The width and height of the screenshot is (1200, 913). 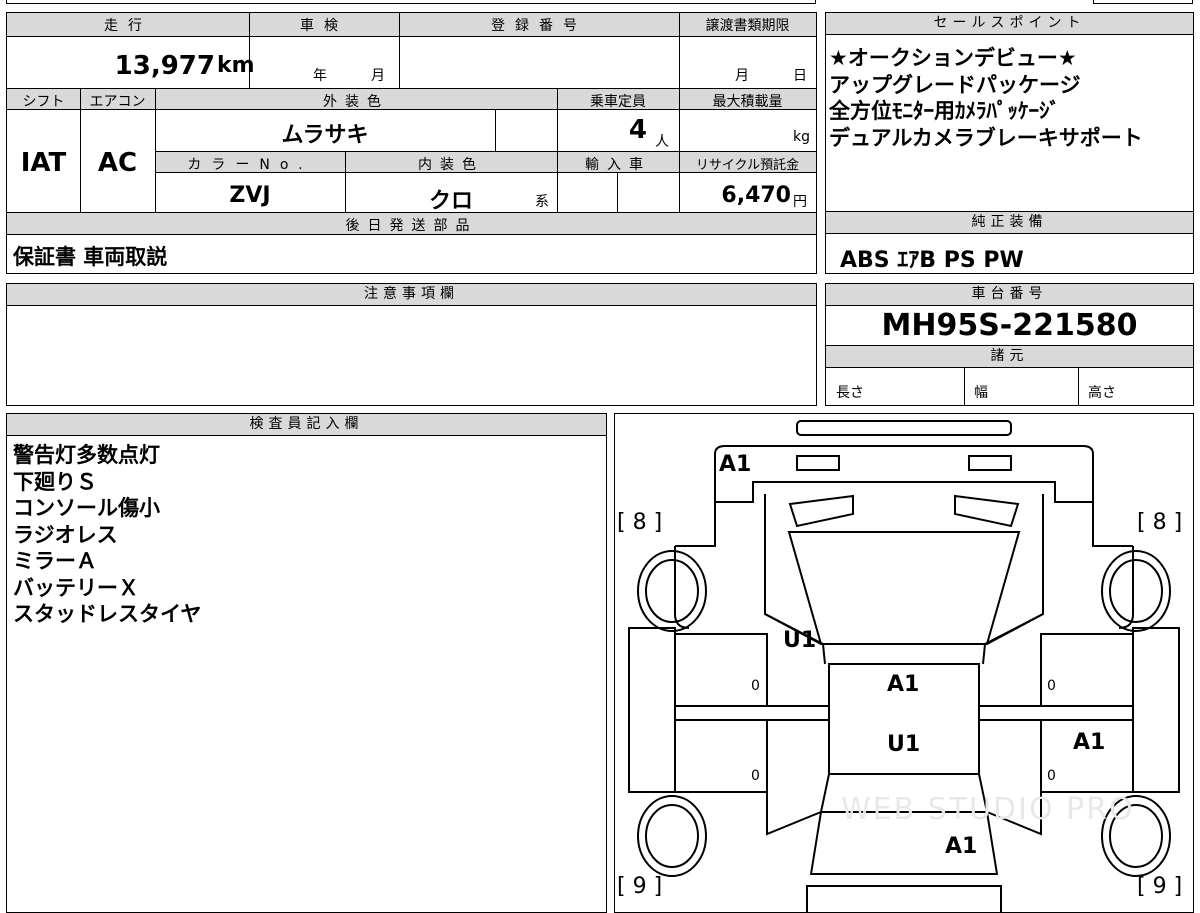 What do you see at coordinates (411, 344) in the screenshot?
I see `notes-box: 注意事項欄` at bounding box center [411, 344].